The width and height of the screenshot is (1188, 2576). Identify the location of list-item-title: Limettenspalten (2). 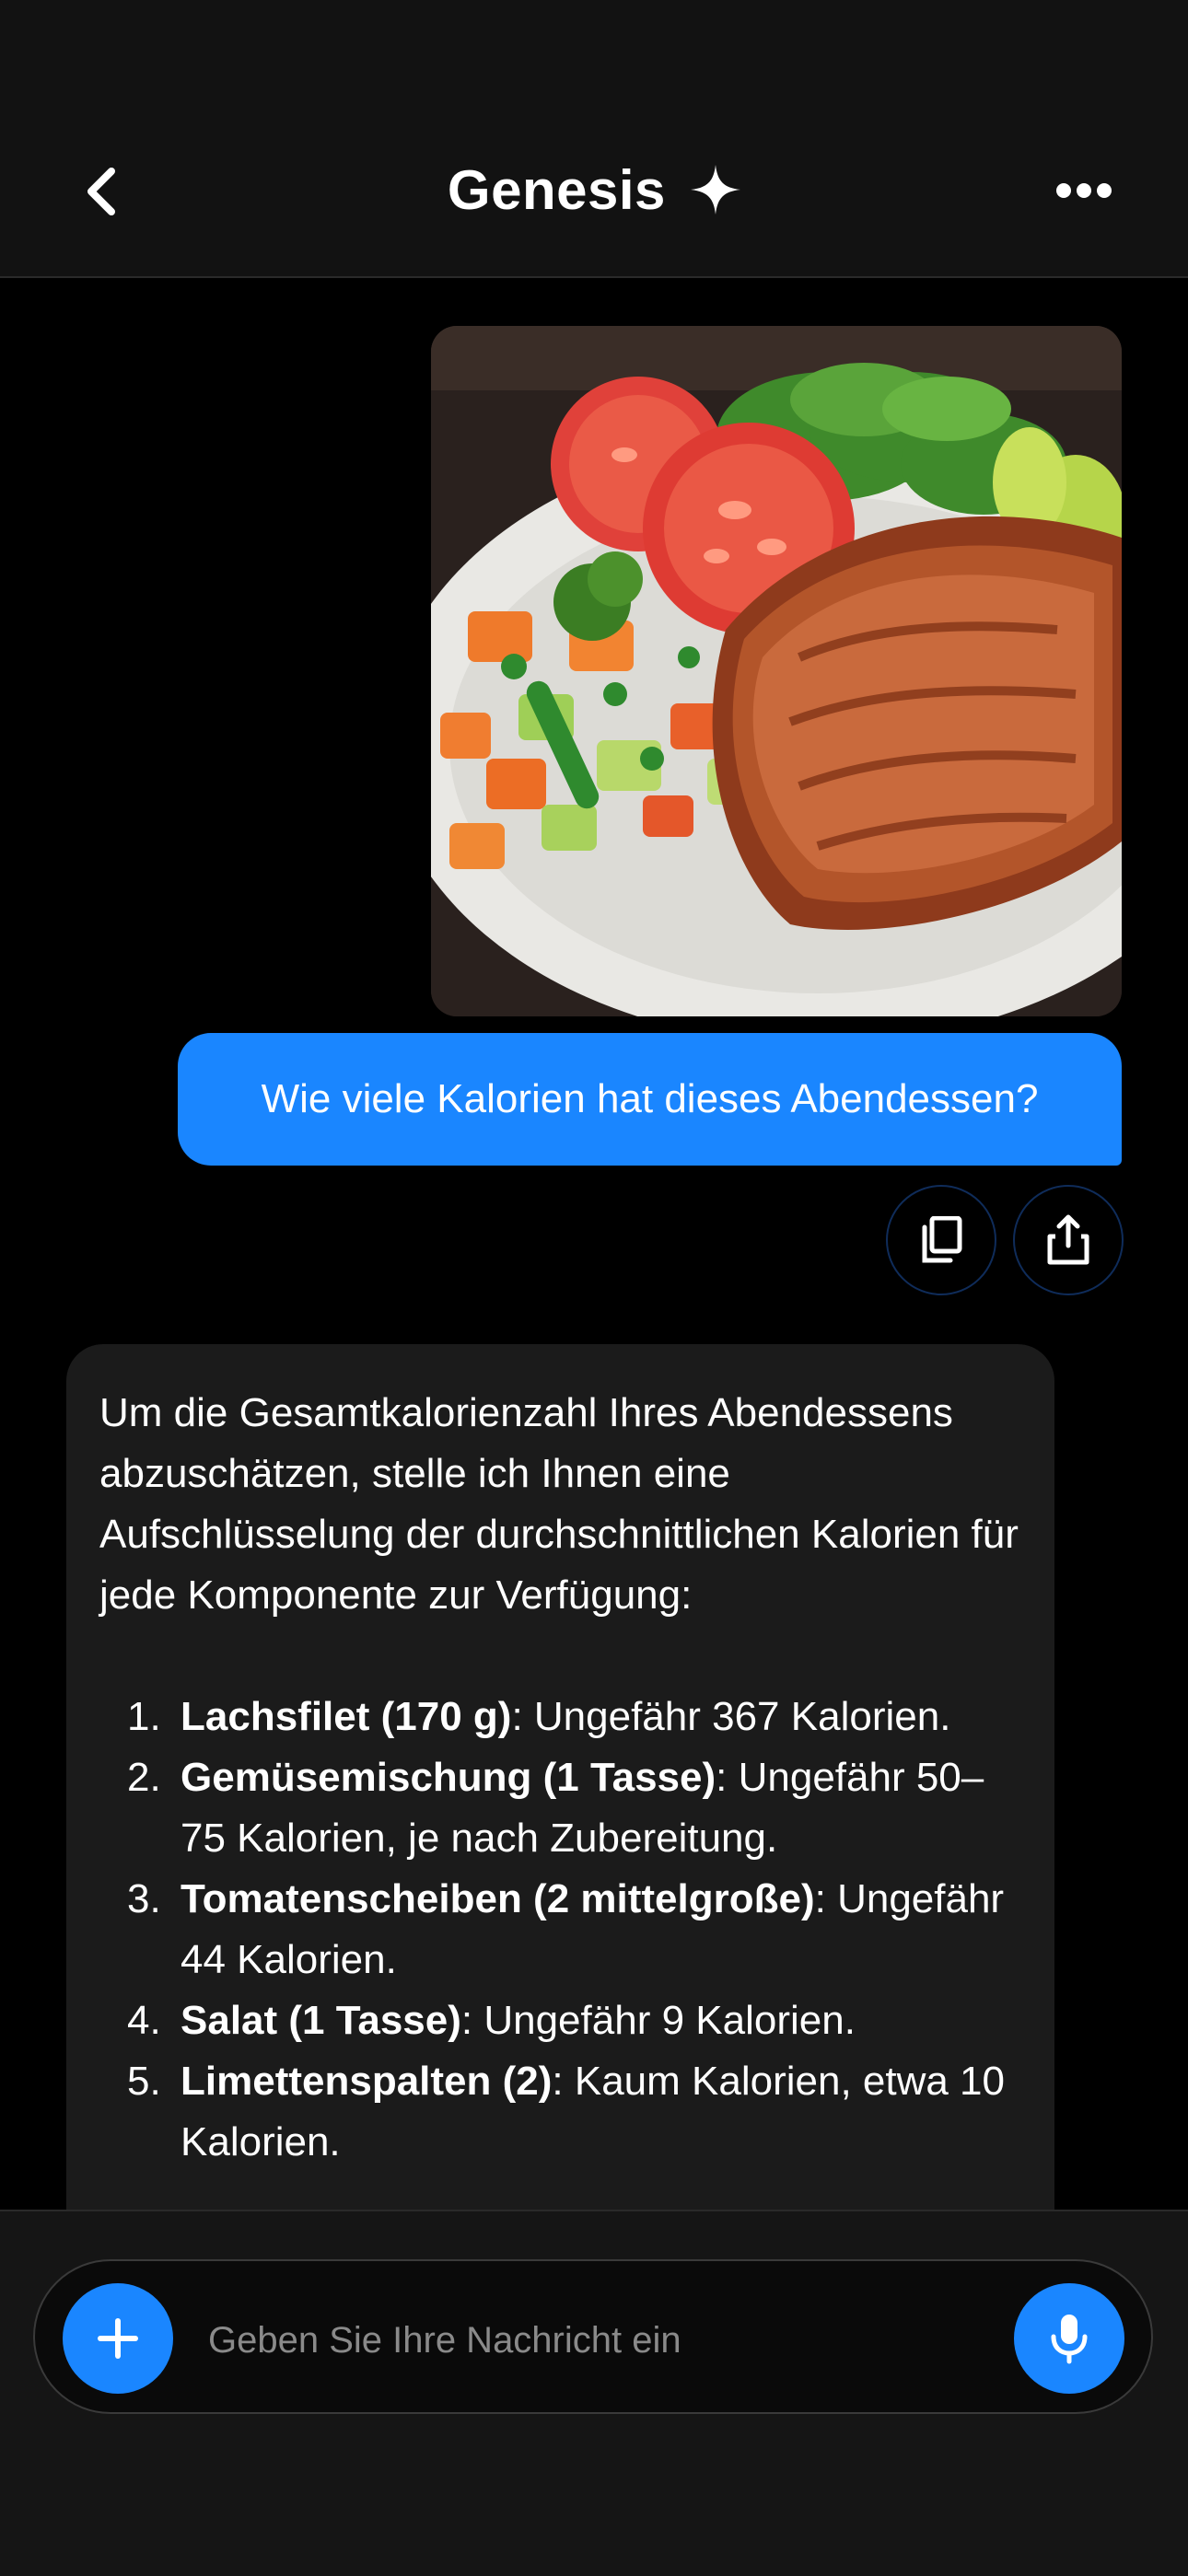
(367, 2081).